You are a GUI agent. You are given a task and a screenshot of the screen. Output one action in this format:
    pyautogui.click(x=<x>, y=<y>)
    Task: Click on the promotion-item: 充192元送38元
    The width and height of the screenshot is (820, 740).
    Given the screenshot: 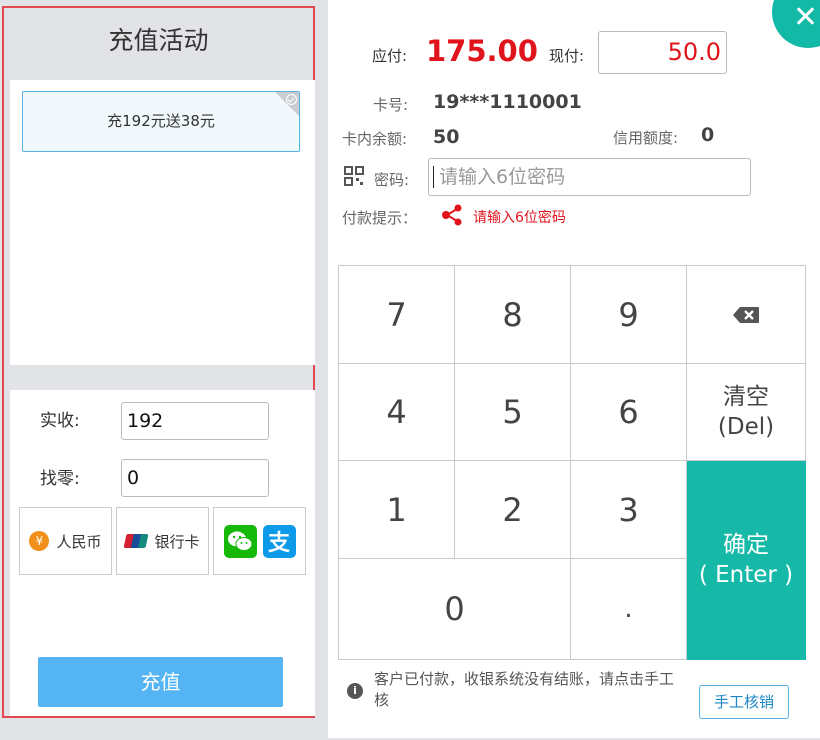 What is the action you would take?
    pyautogui.click(x=161, y=121)
    